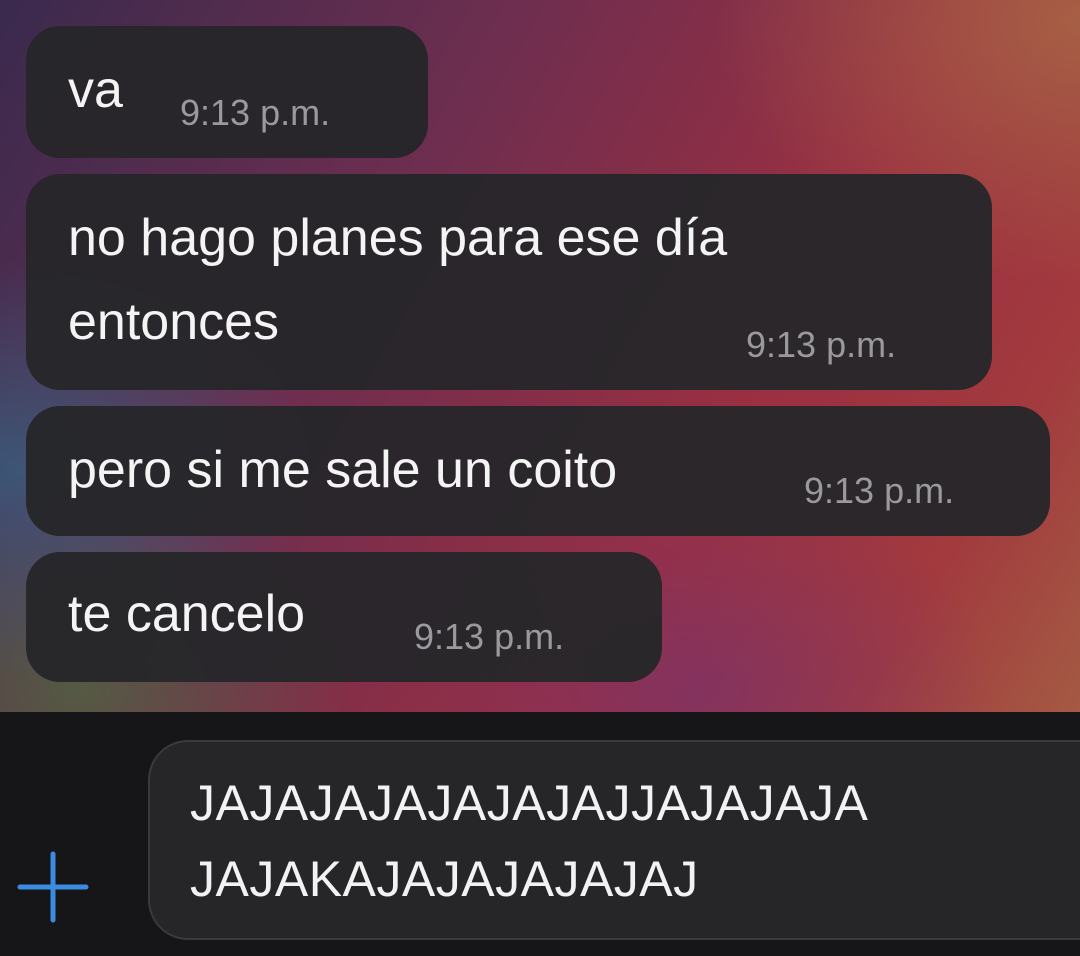 Image resolution: width=1080 pixels, height=956 pixels. I want to click on message-text: te cancelo, so click(187, 614).